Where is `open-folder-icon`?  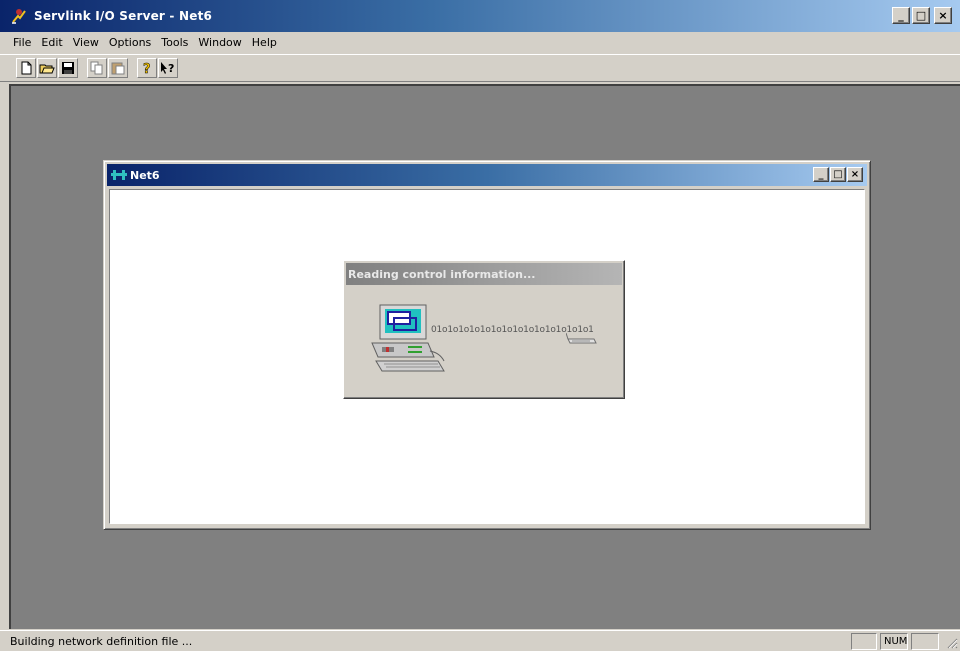
open-folder-icon is located at coordinates (47, 69).